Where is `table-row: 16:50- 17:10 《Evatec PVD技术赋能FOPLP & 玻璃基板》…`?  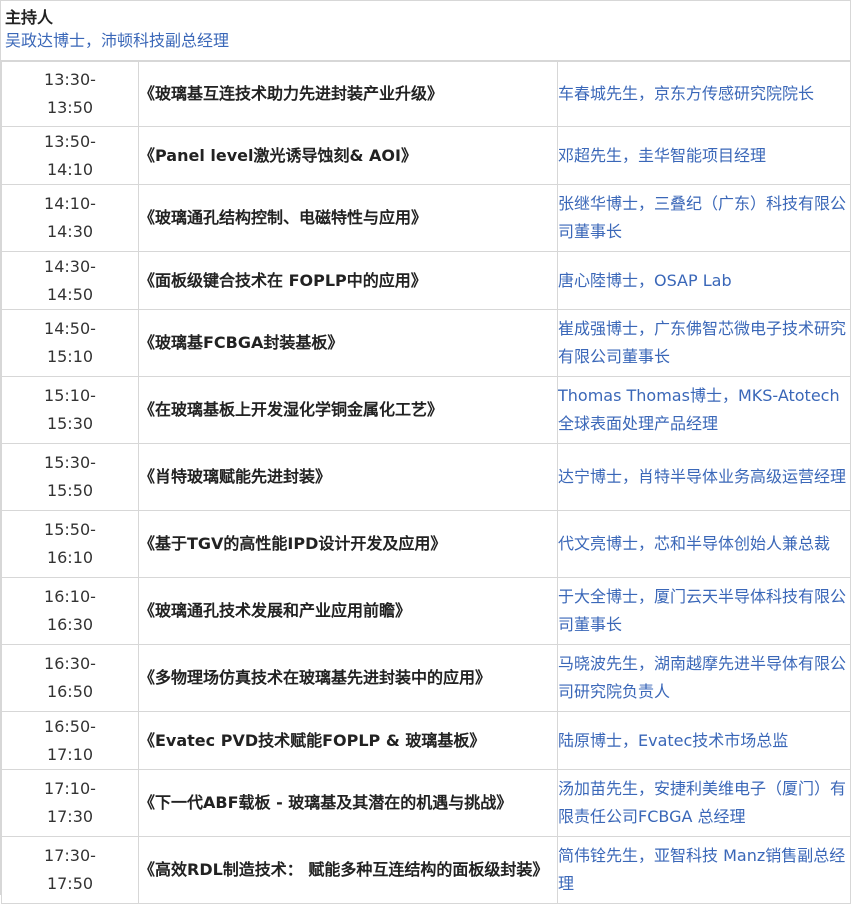 table-row: 16:50- 17:10 《Evatec PVD技术赋能FOPLP & 玻璃基板》… is located at coordinates (426, 740).